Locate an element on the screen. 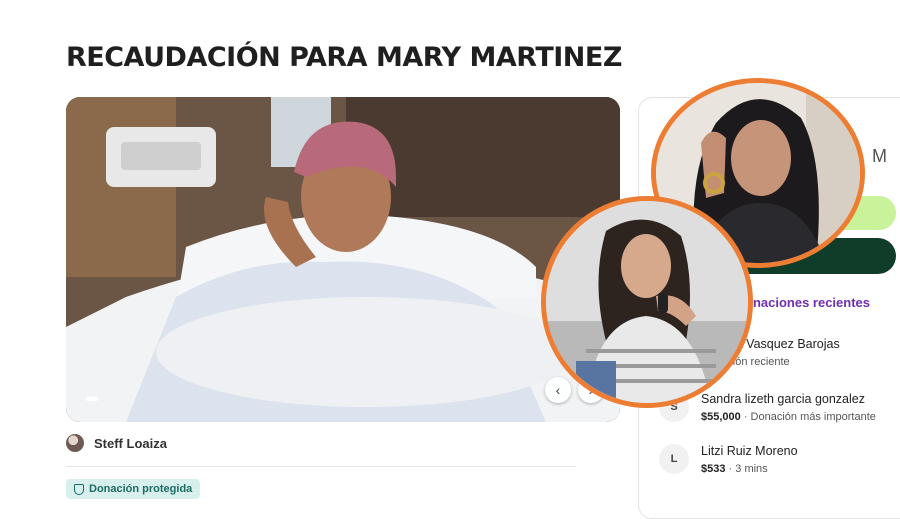 The width and height of the screenshot is (900, 519). recent-donations-heading: onaciones recientes is located at coordinates (807, 302).